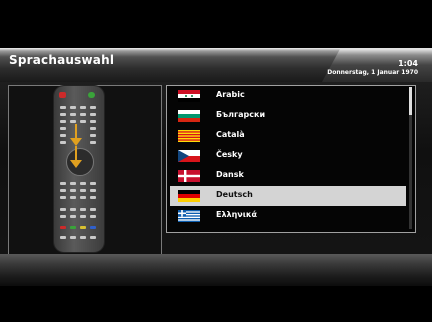 Image resolution: width=432 pixels, height=322 pixels. Describe the element at coordinates (234, 194) in the screenshot. I see `language-label: Deutsch` at that location.